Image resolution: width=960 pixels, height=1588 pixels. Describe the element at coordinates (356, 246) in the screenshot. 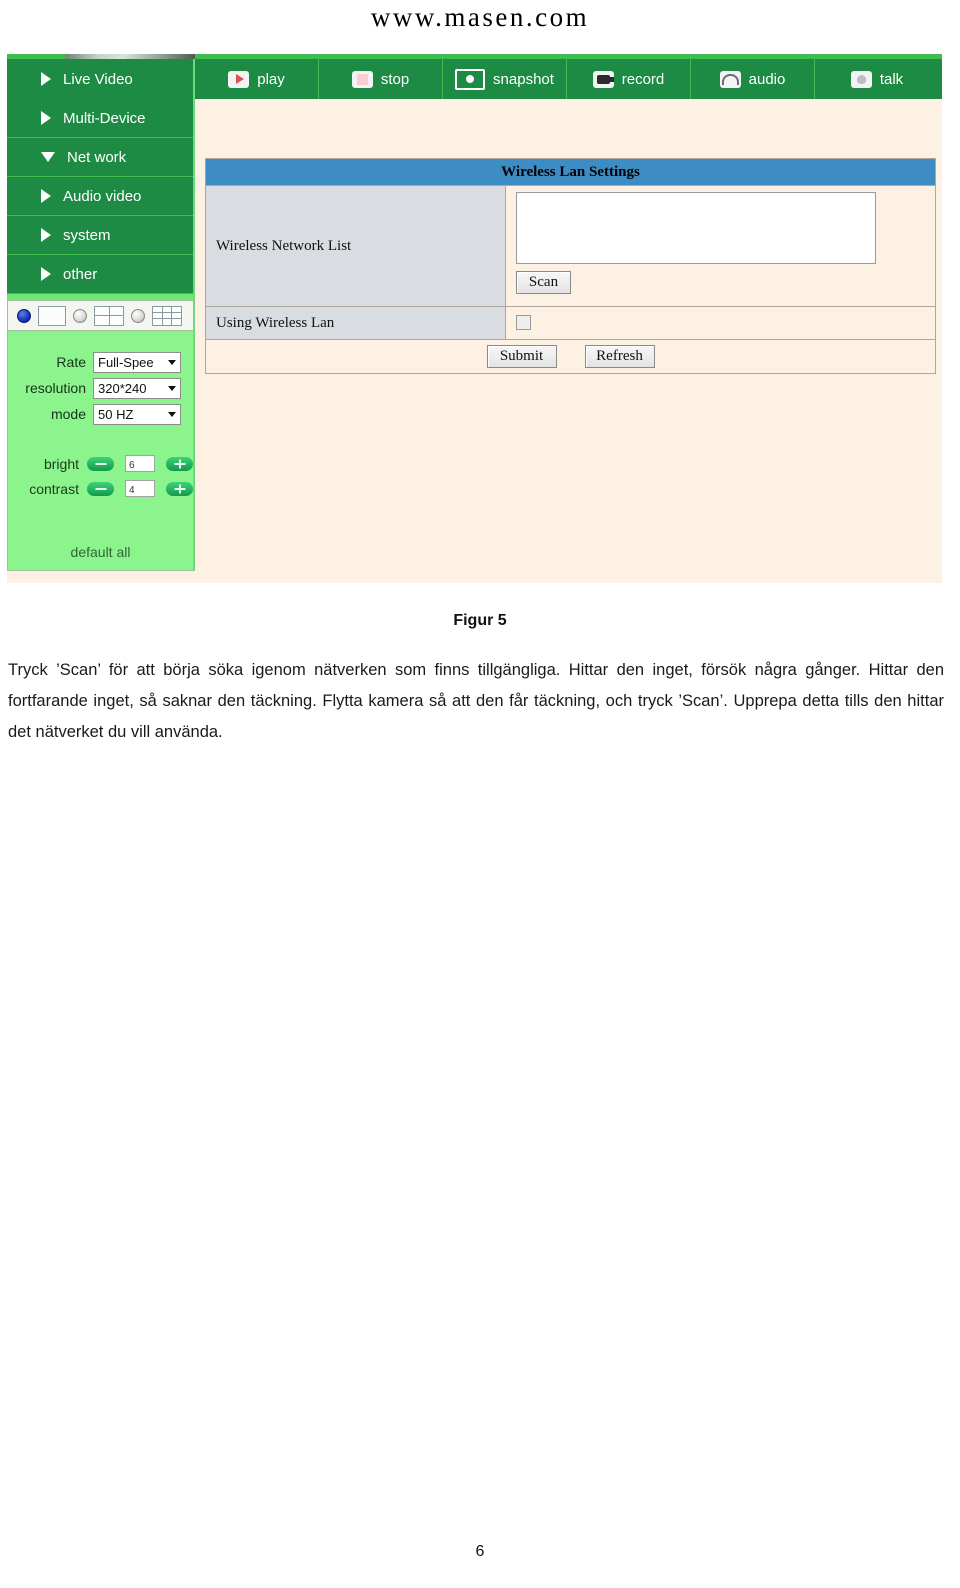

I see `wireless-network-list-label: Wireless Network List` at that location.